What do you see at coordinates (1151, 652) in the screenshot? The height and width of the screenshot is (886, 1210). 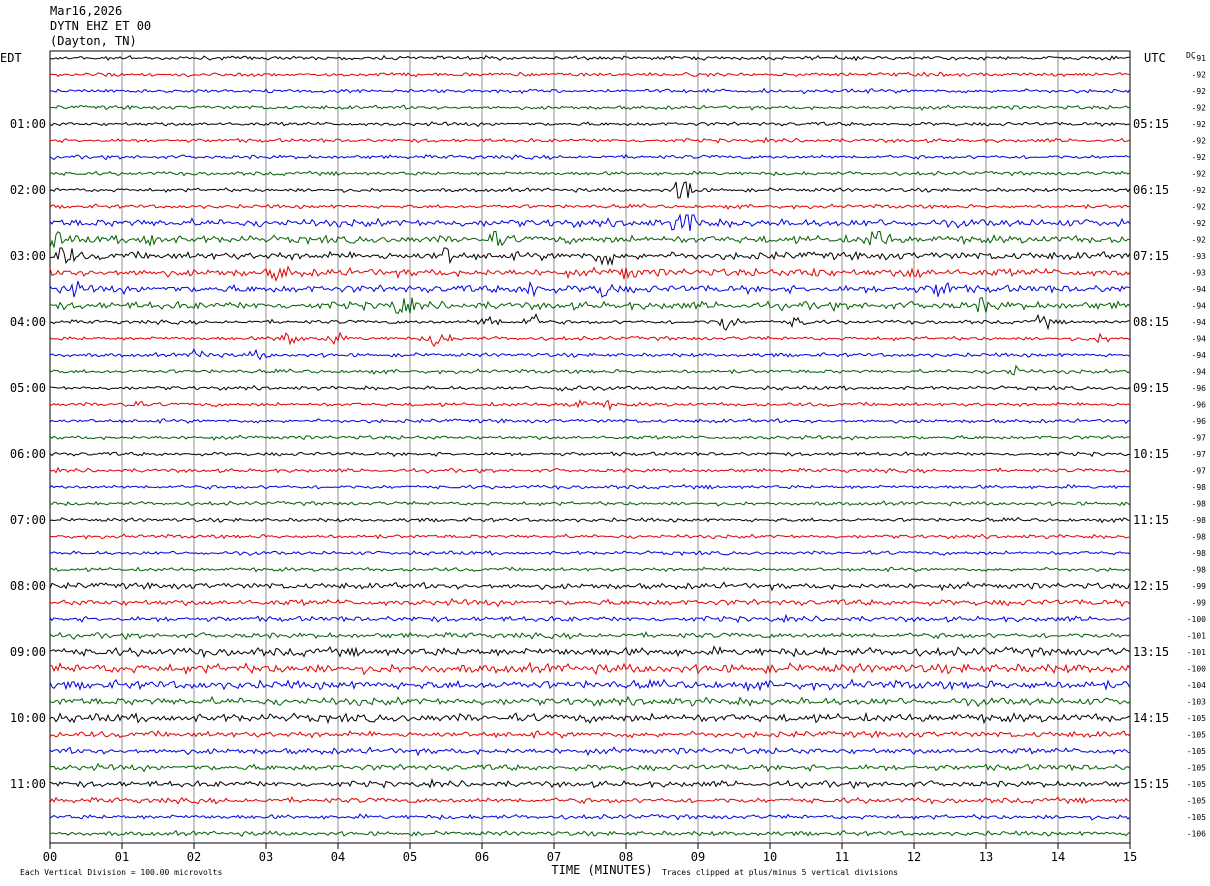 I see `utc-hour-label: 13:15` at bounding box center [1151, 652].